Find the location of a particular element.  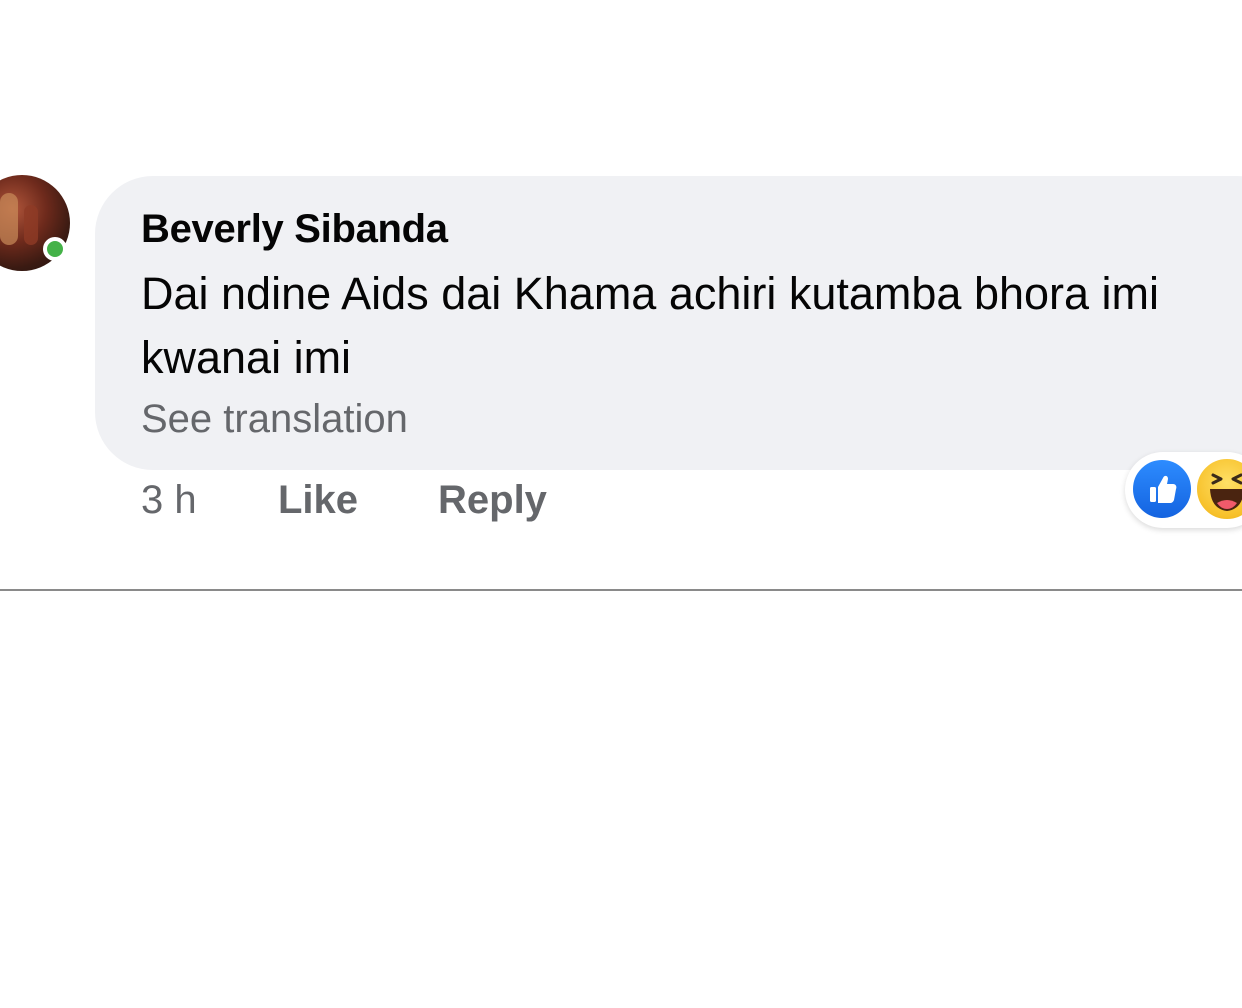

divider is located at coordinates (621, 590).